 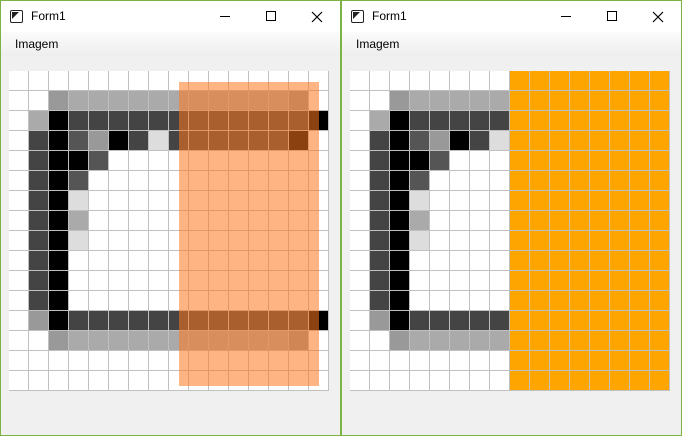 I want to click on minimize-icon, so click(x=566, y=16).